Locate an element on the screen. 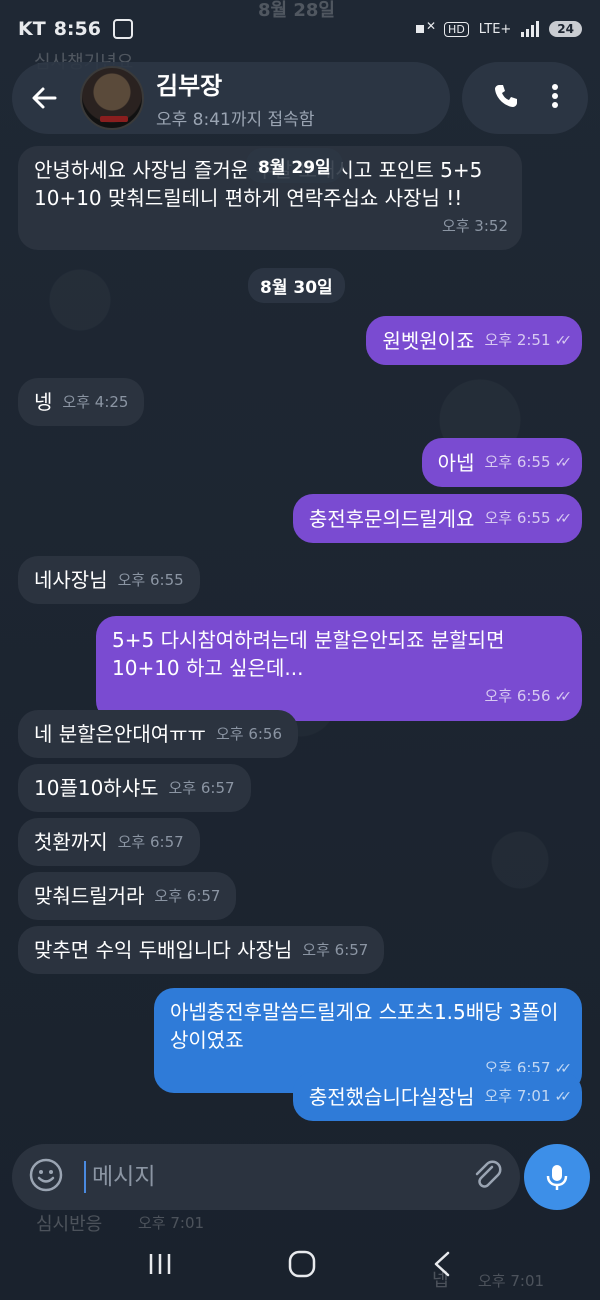 The height and width of the screenshot is (1300, 600). message-incoming: 네 분할은안대여ㅠㅠ 오후 6:56 is located at coordinates (158, 734).